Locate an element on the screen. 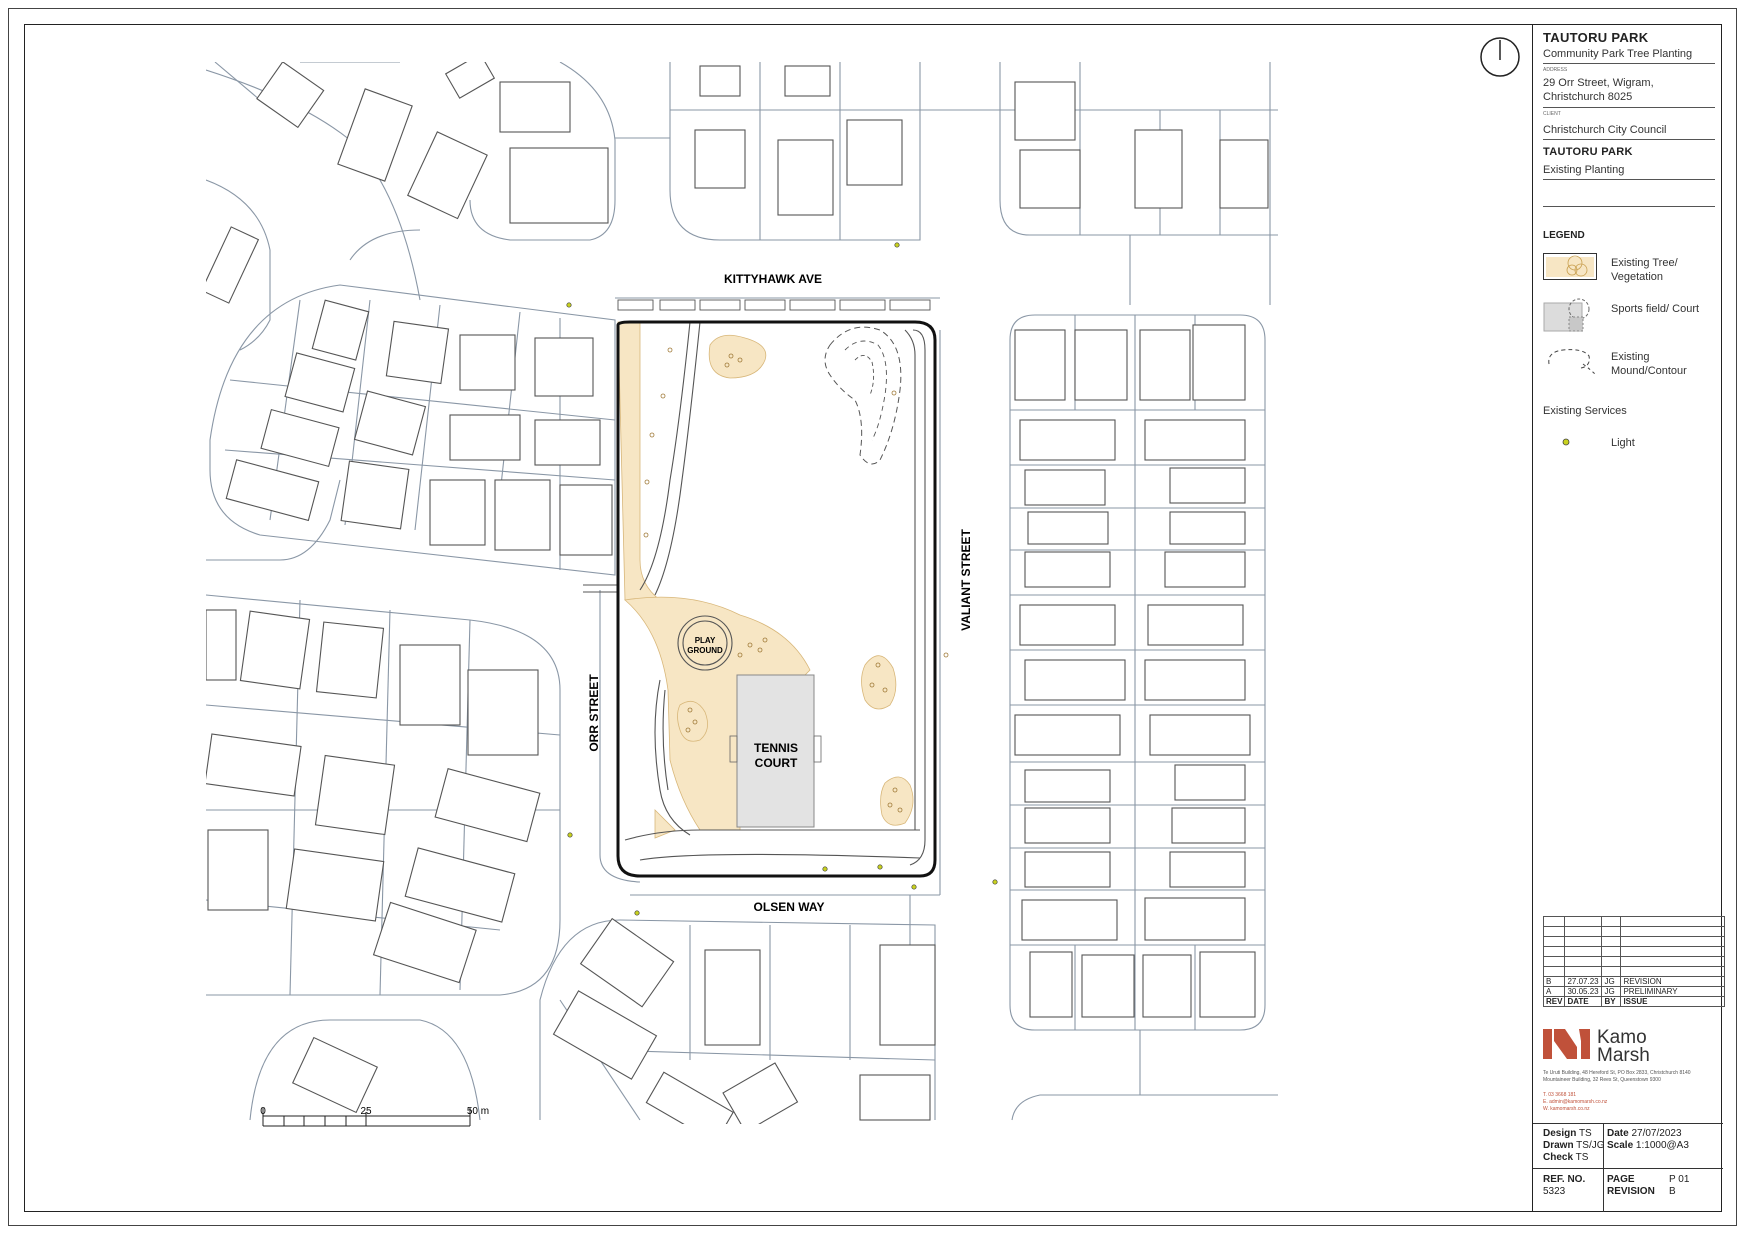 Image resolution: width=1747 pixels, height=1236 pixels. design-field: Design TS is located at coordinates (1567, 1133).